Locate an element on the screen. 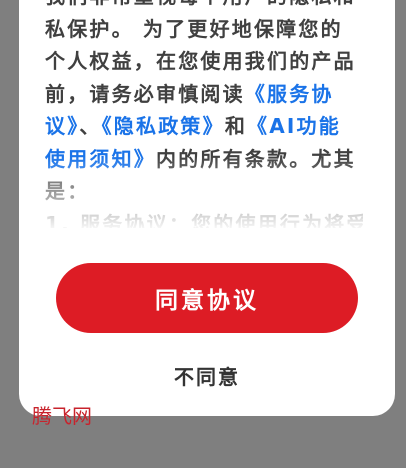 Image resolution: width=406 pixels, height=468 pixels. agree-button: 同意协议 is located at coordinates (207, 298).